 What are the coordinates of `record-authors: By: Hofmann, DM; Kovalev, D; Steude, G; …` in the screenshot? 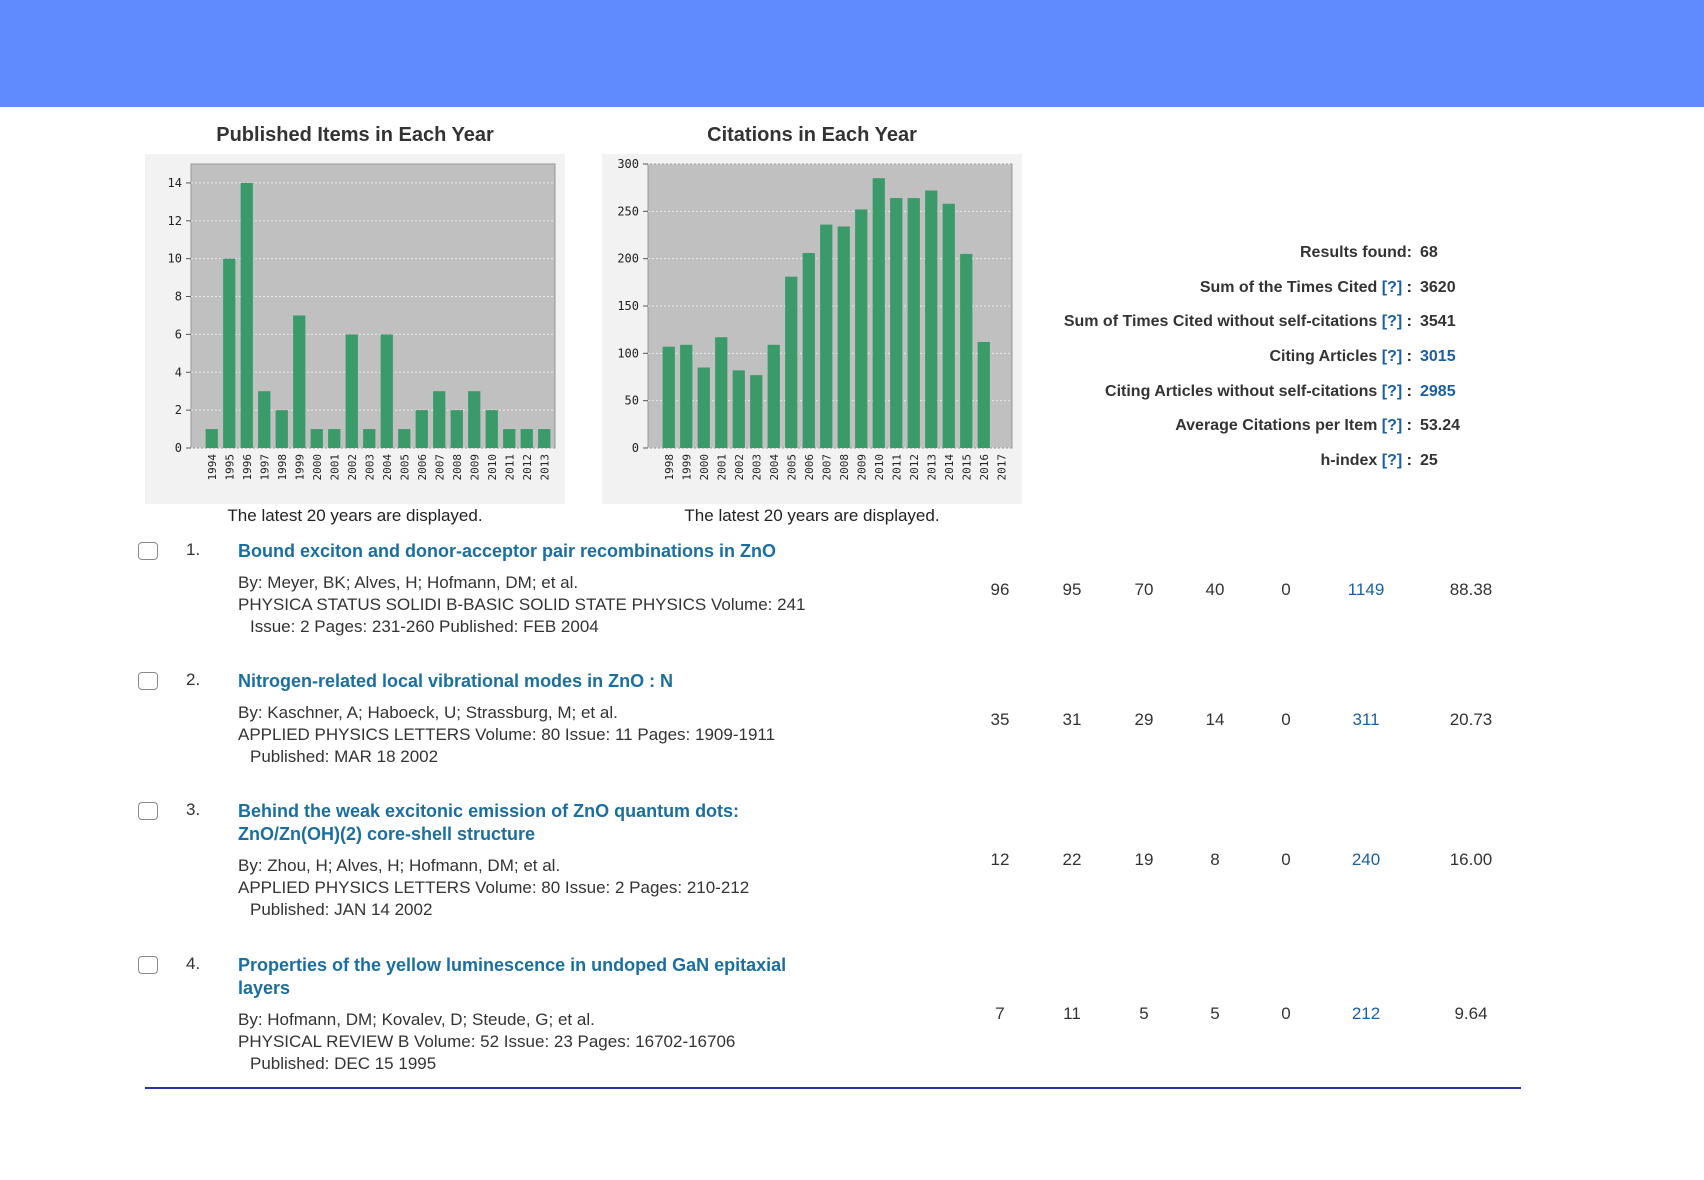 It's located at (416, 1019).